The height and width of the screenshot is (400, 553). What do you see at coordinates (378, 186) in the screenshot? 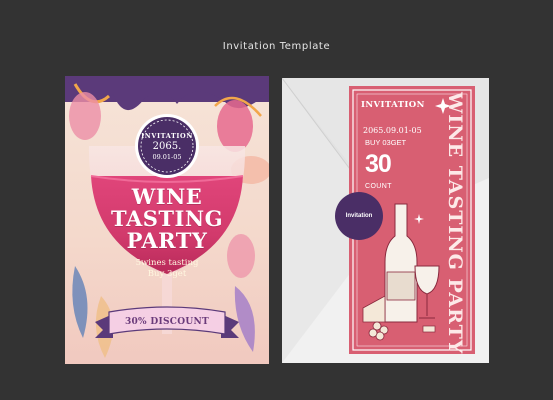
I see `insert-count-text: COUNT` at bounding box center [378, 186].